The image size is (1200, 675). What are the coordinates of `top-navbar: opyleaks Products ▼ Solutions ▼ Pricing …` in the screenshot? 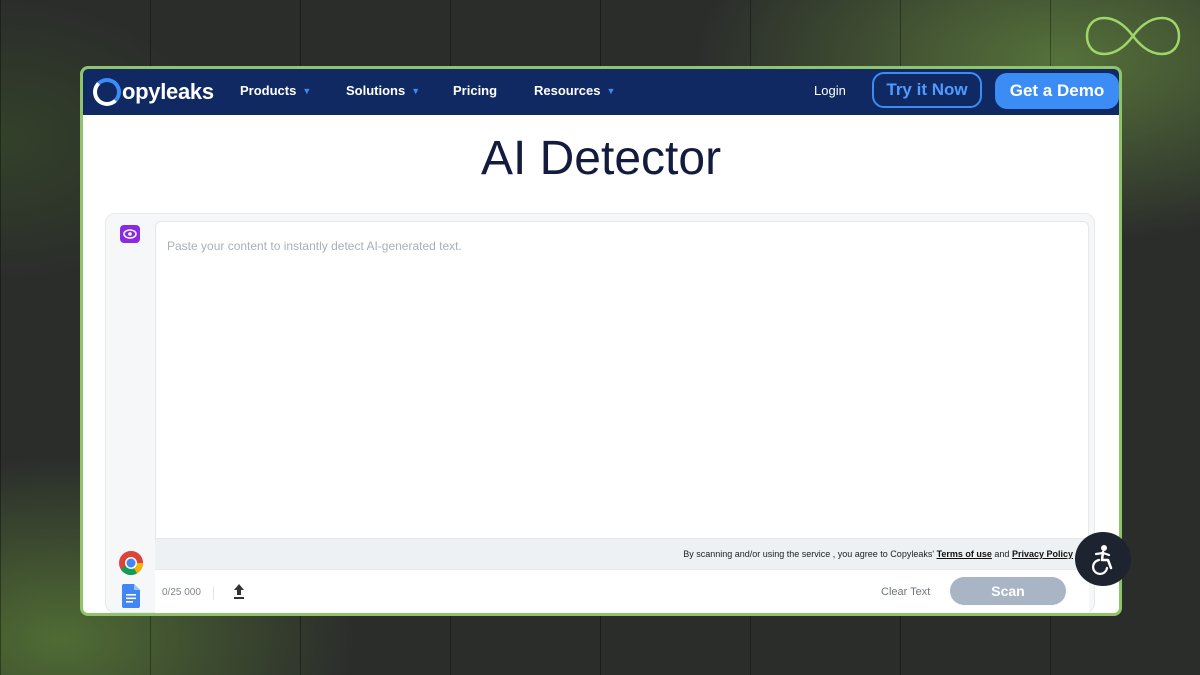 It's located at (601, 92).